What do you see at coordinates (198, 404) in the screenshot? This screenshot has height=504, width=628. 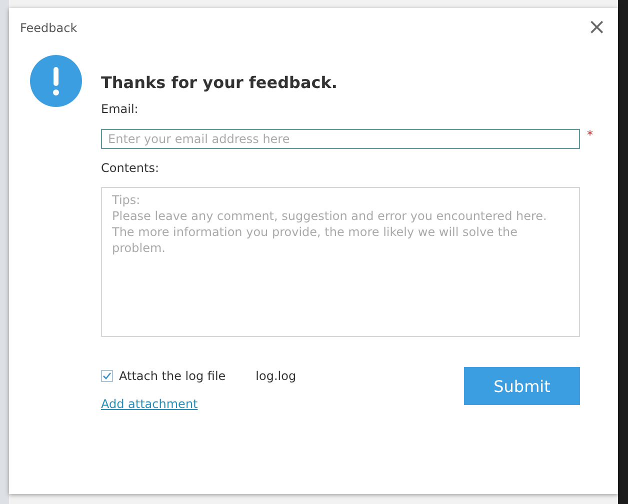 I see `add-attachment-link: Add attachment` at bounding box center [198, 404].